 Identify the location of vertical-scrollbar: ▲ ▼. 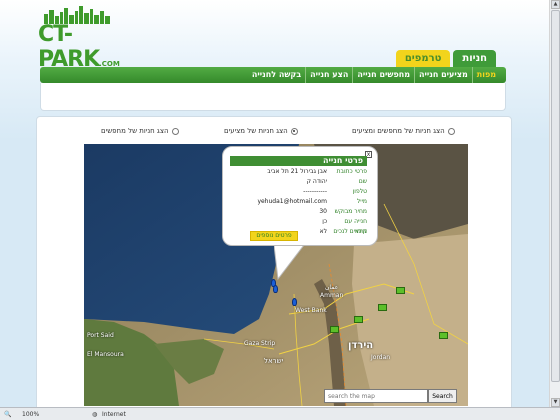
(554, 203).